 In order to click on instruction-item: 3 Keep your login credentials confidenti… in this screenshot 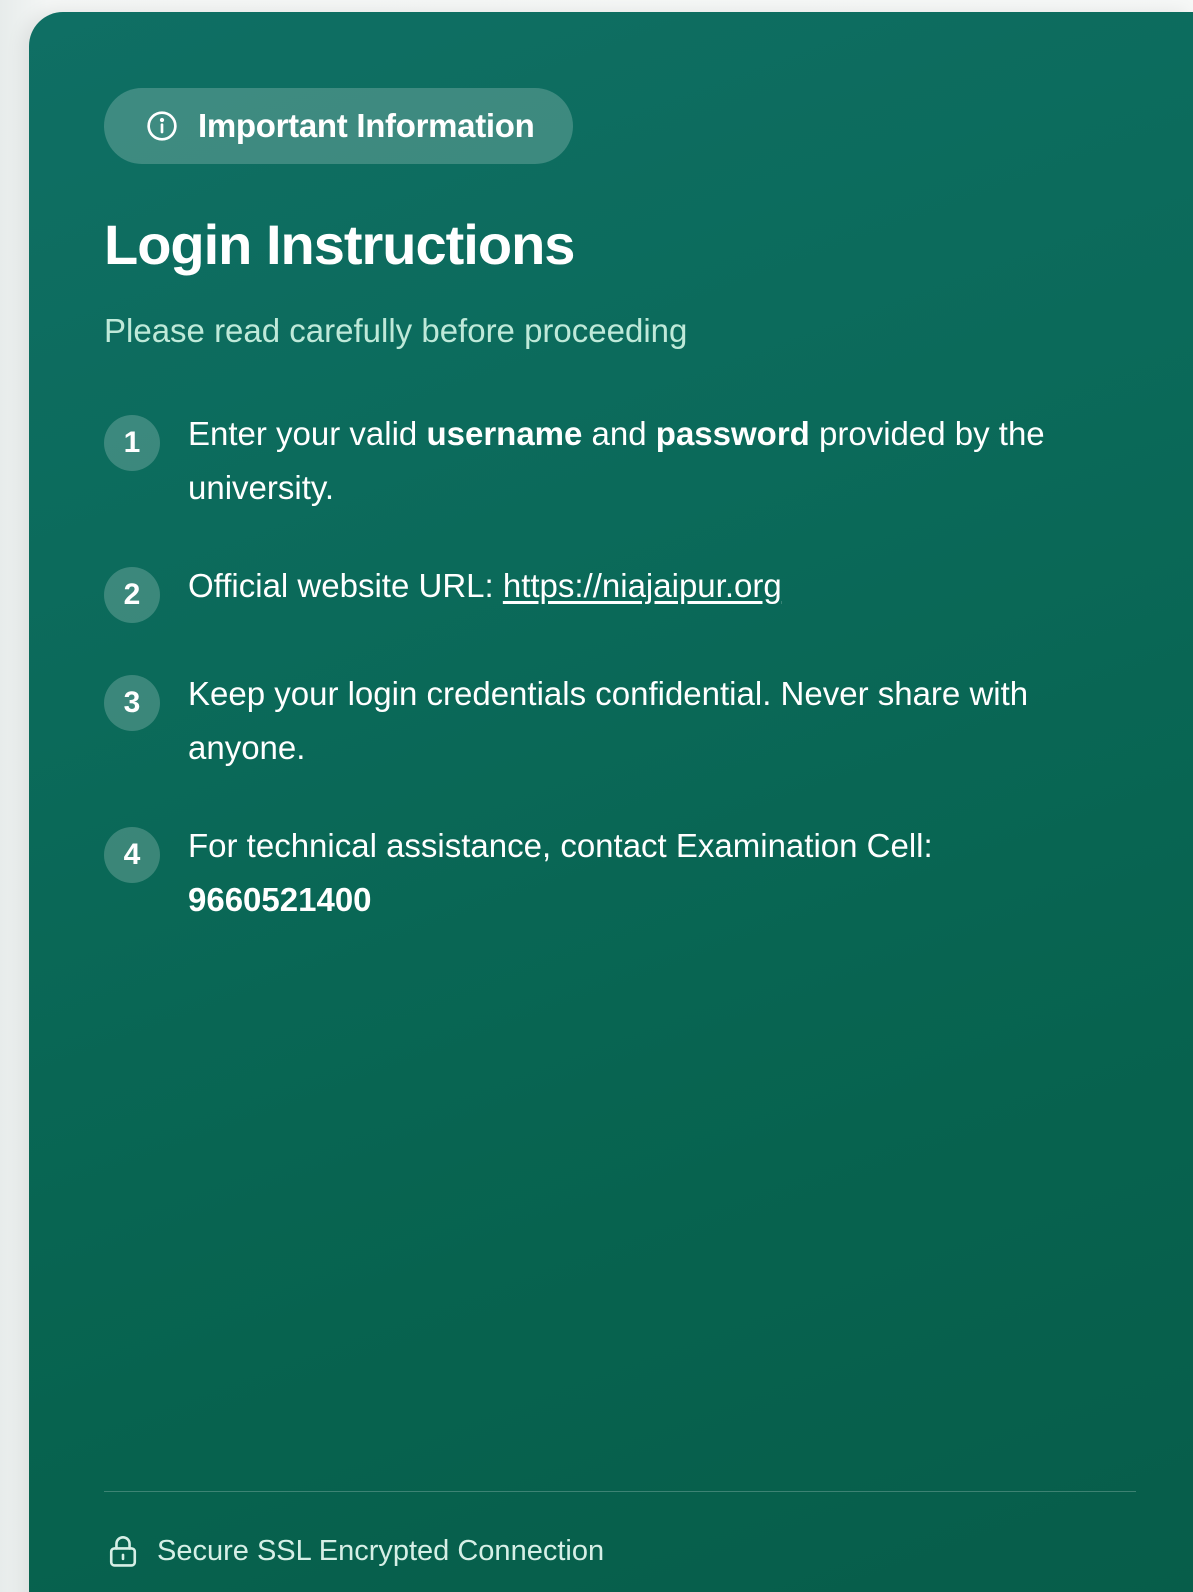, I will do `click(614, 721)`.